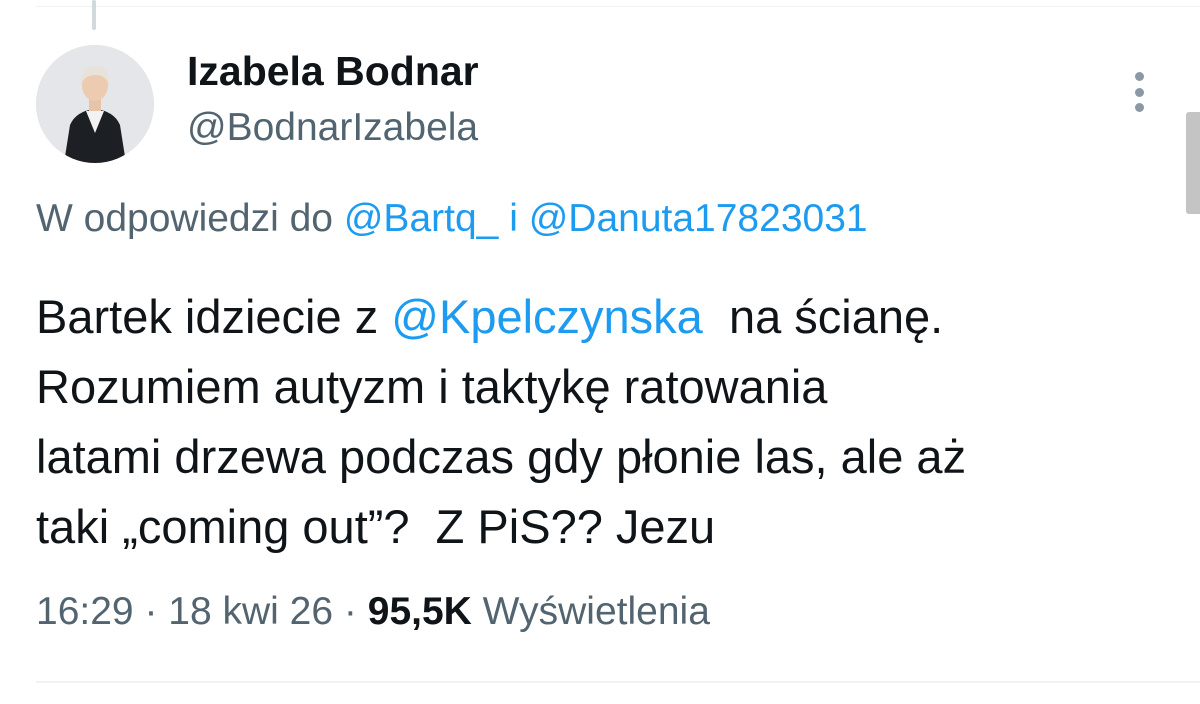 The image size is (1200, 704). What do you see at coordinates (1139, 76) in the screenshot?
I see `more-horizontal-icon` at bounding box center [1139, 76].